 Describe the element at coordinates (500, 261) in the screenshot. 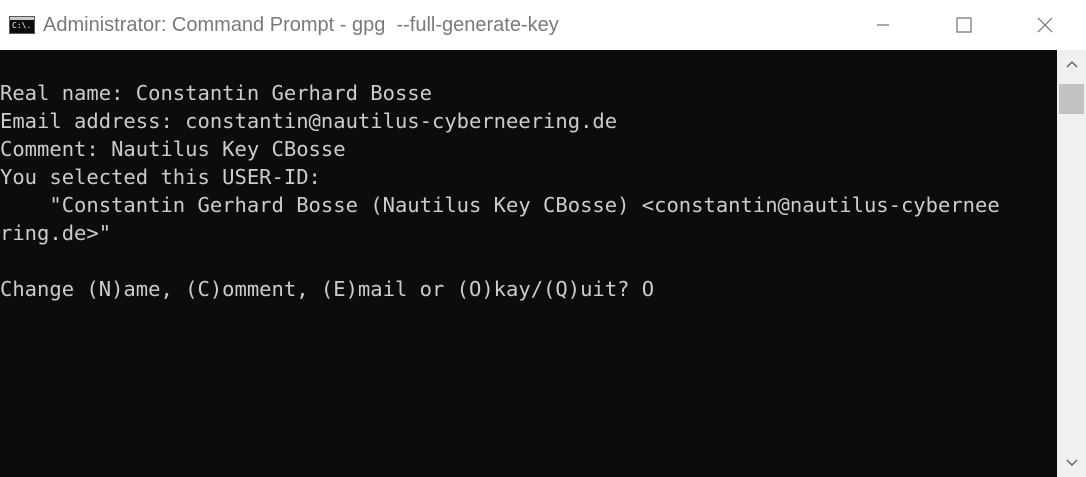

I see `console-line-blank` at that location.